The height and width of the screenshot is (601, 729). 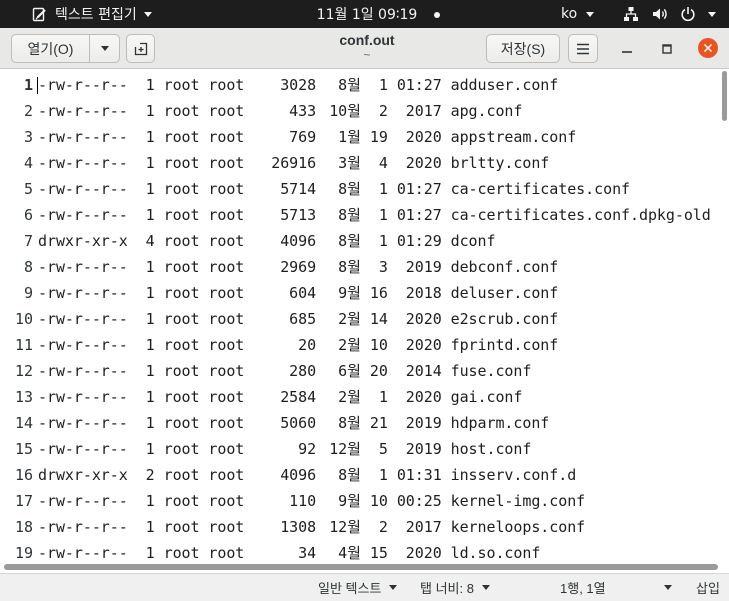 I want to click on file-permissions: drwxr-xr-x, so click(x=83, y=241).